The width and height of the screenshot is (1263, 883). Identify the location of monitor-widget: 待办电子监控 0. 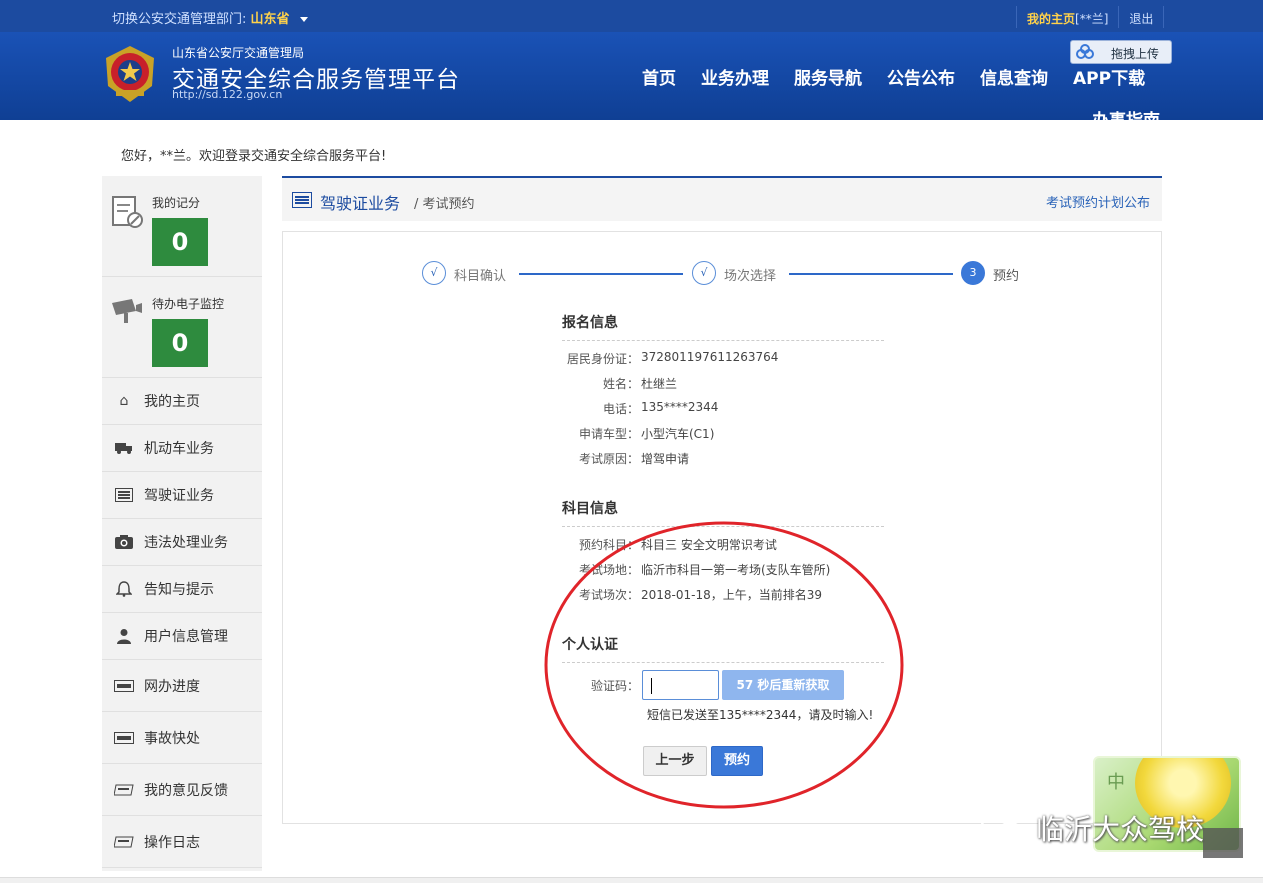
(182, 327).